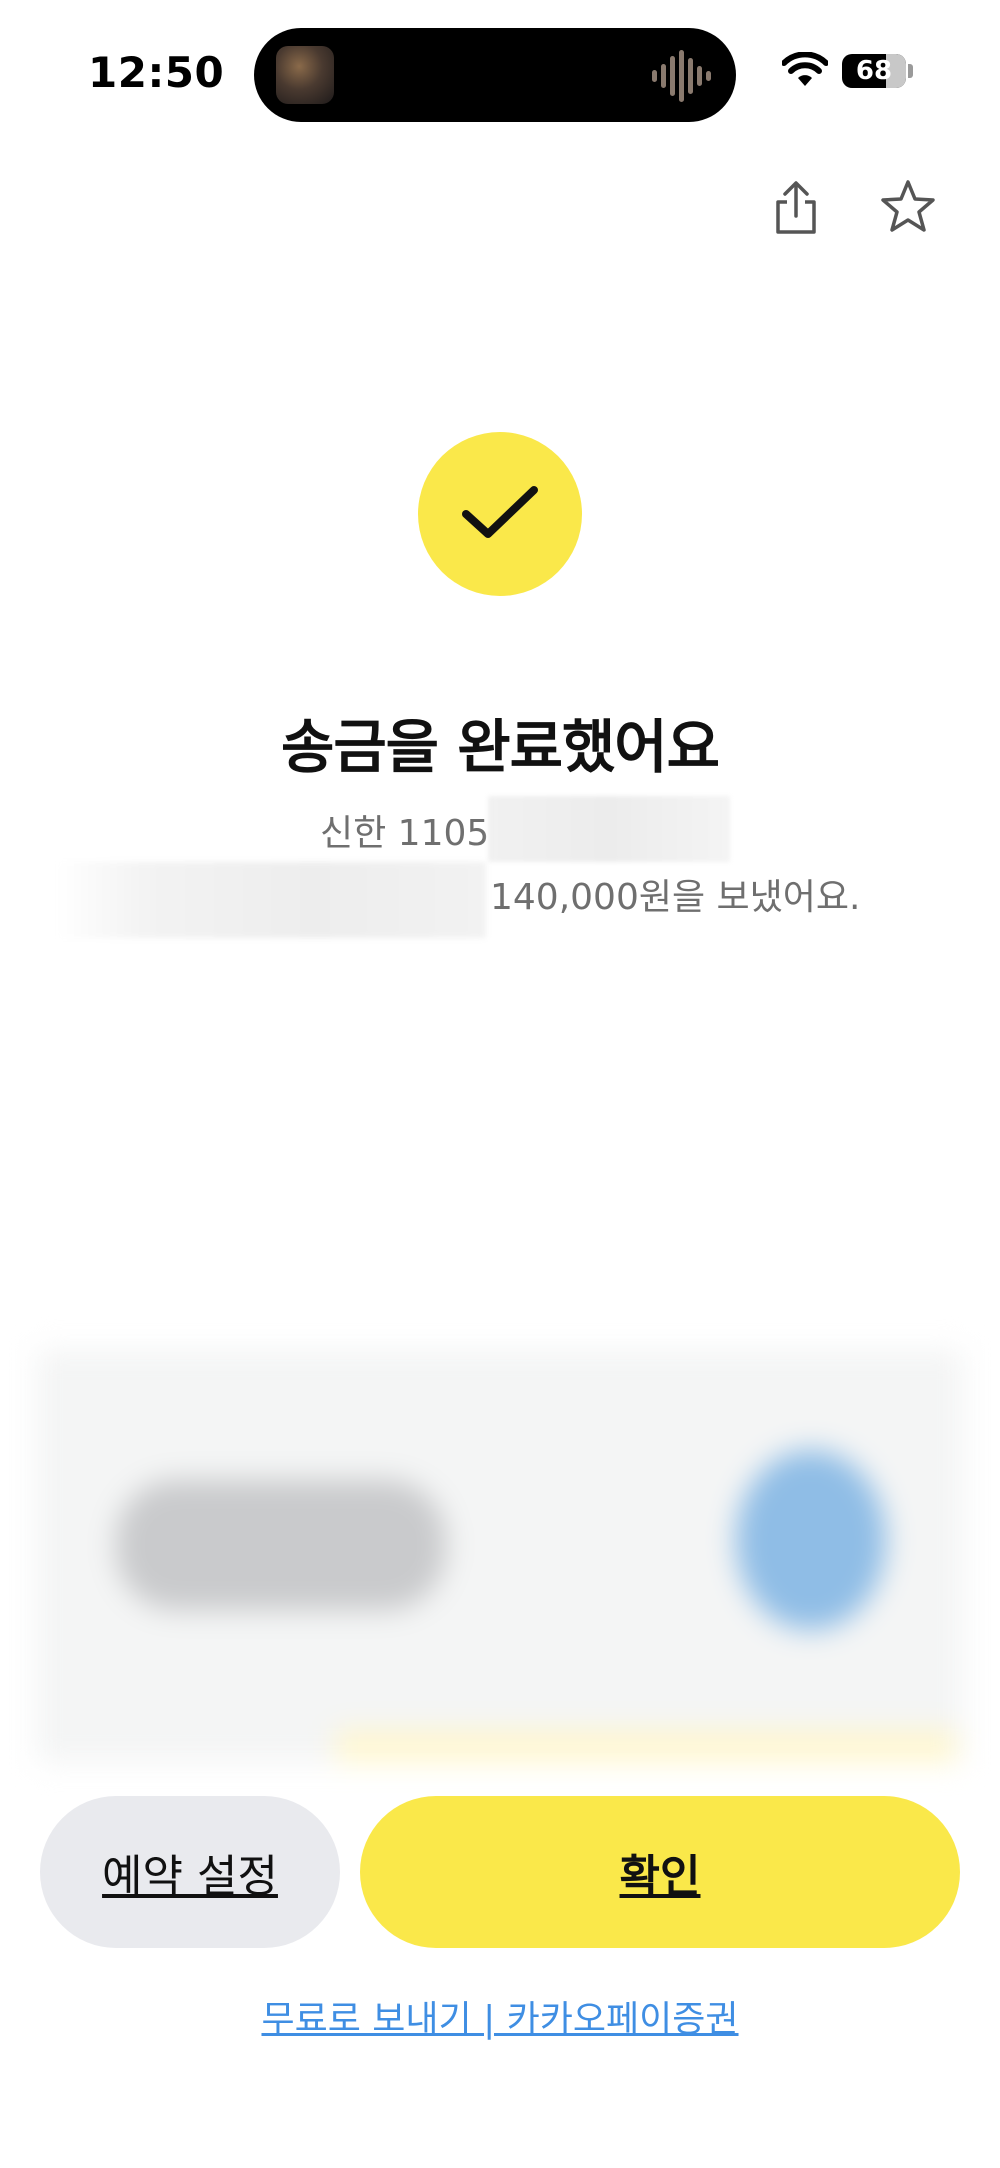 The width and height of the screenshot is (1000, 2168). I want to click on battery-nub, so click(910, 71).